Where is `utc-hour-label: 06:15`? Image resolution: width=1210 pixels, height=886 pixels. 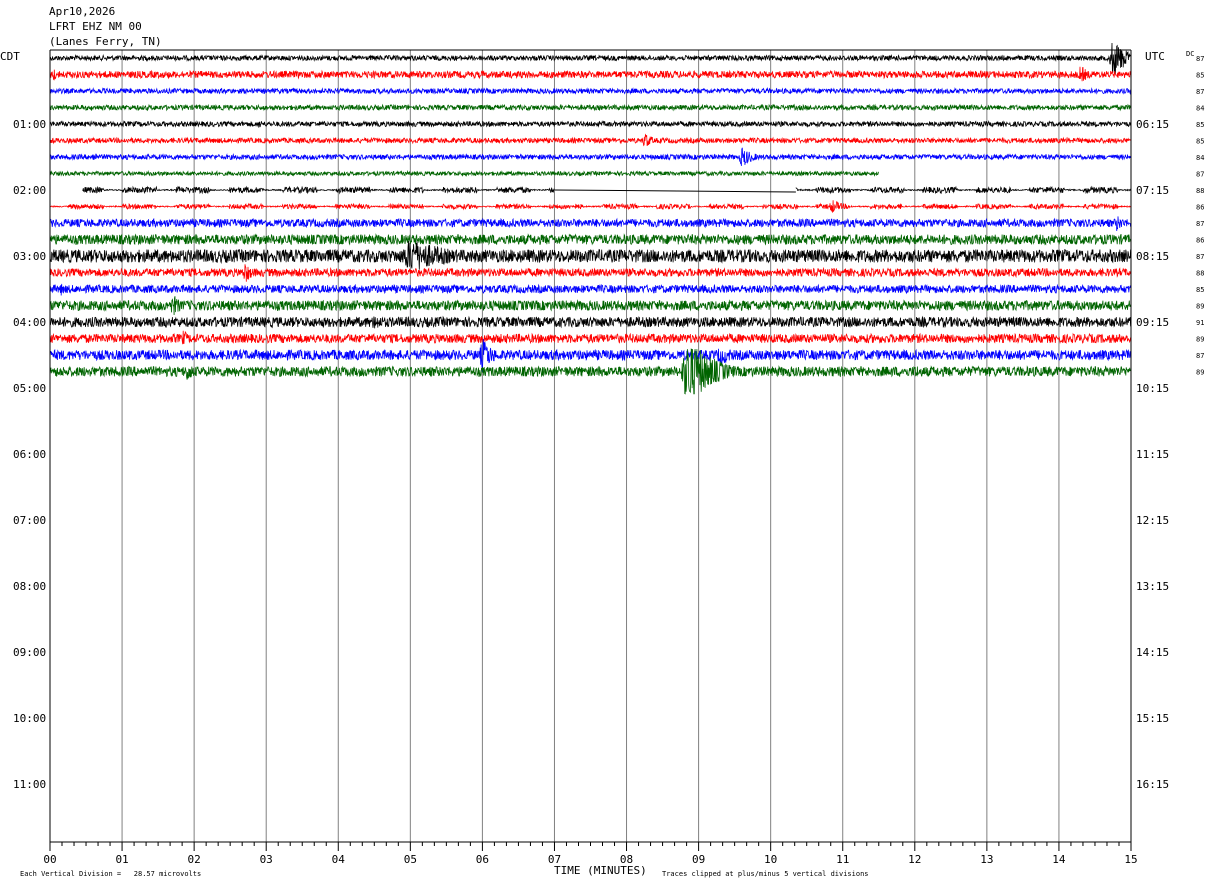
utc-hour-label: 06:15 is located at coordinates (1152, 124).